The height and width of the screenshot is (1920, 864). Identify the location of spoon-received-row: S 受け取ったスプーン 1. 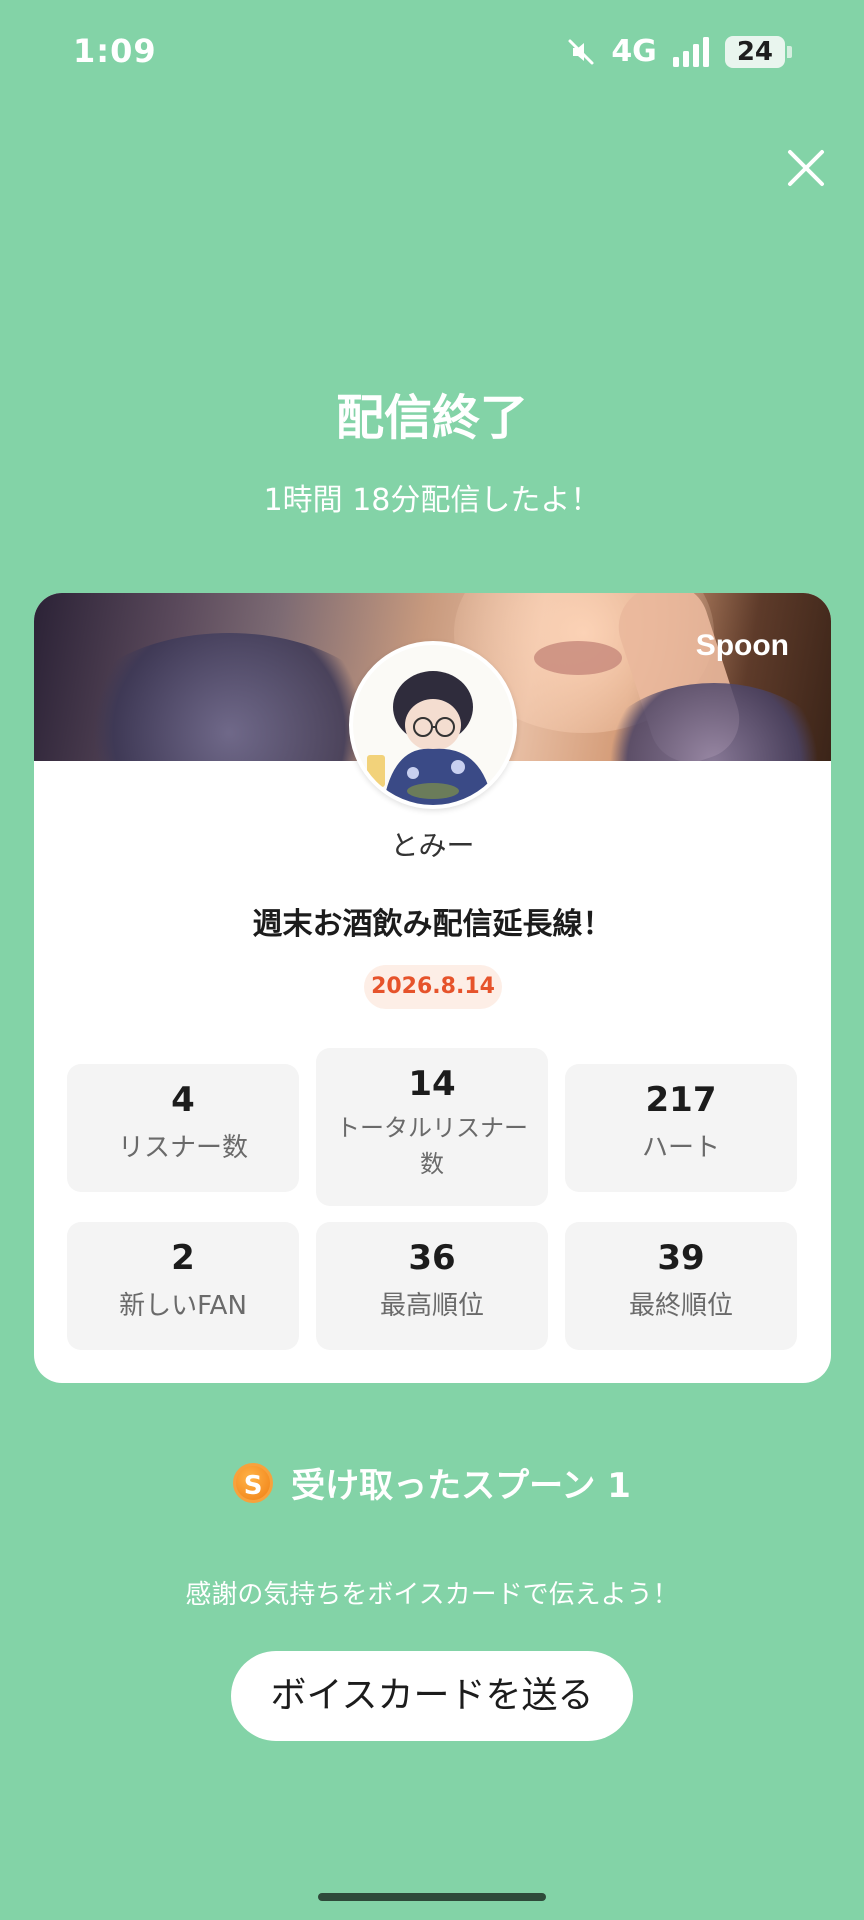
(432, 1482).